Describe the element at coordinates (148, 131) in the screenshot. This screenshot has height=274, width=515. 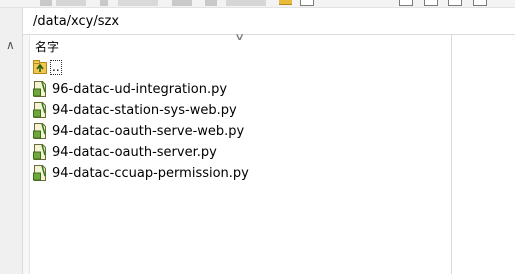
I see `file-name: 94-datac-oauth-serve-web.py` at that location.